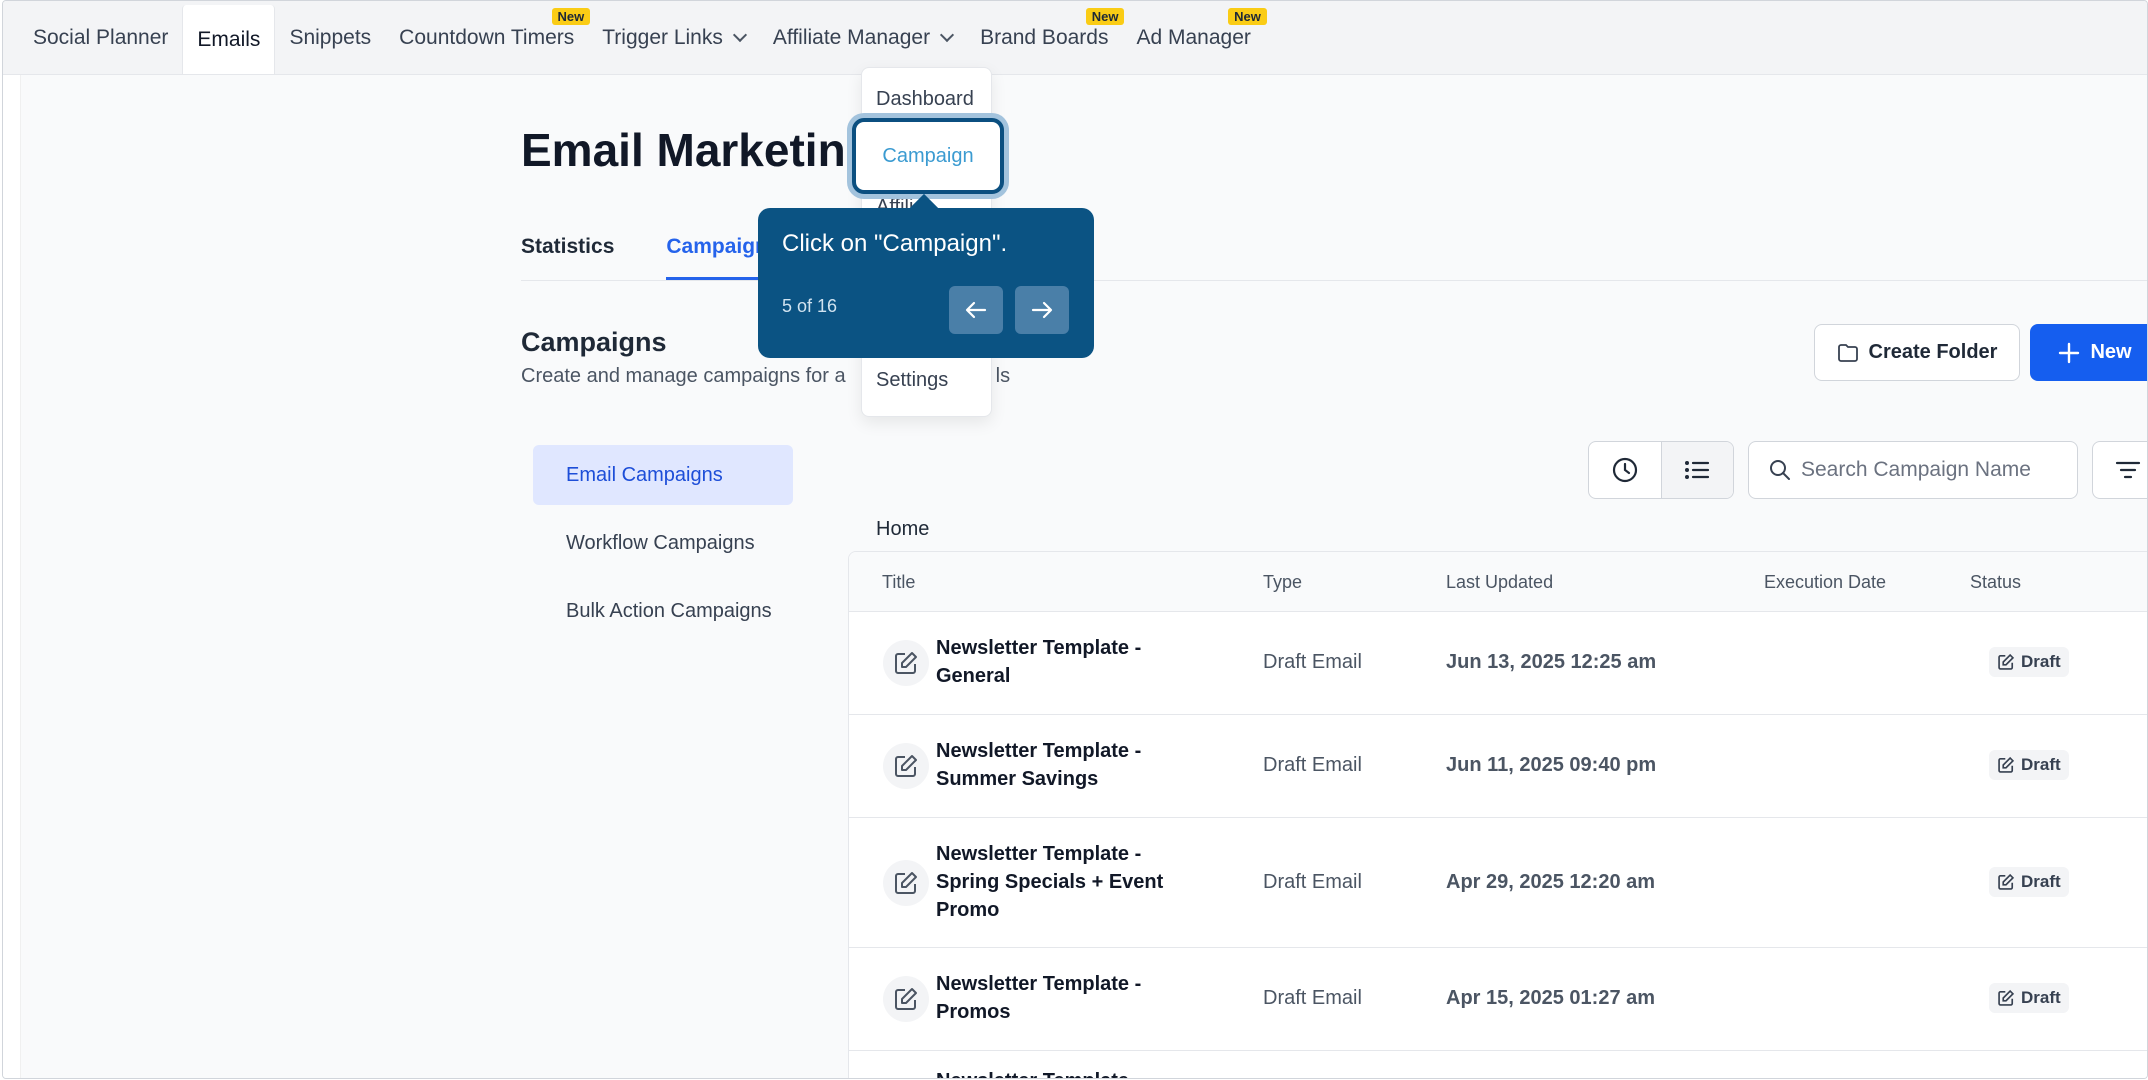 This screenshot has width=2148, height=1080. Describe the element at coordinates (330, 37) in the screenshot. I see `nav-snippets: Snippets` at that location.